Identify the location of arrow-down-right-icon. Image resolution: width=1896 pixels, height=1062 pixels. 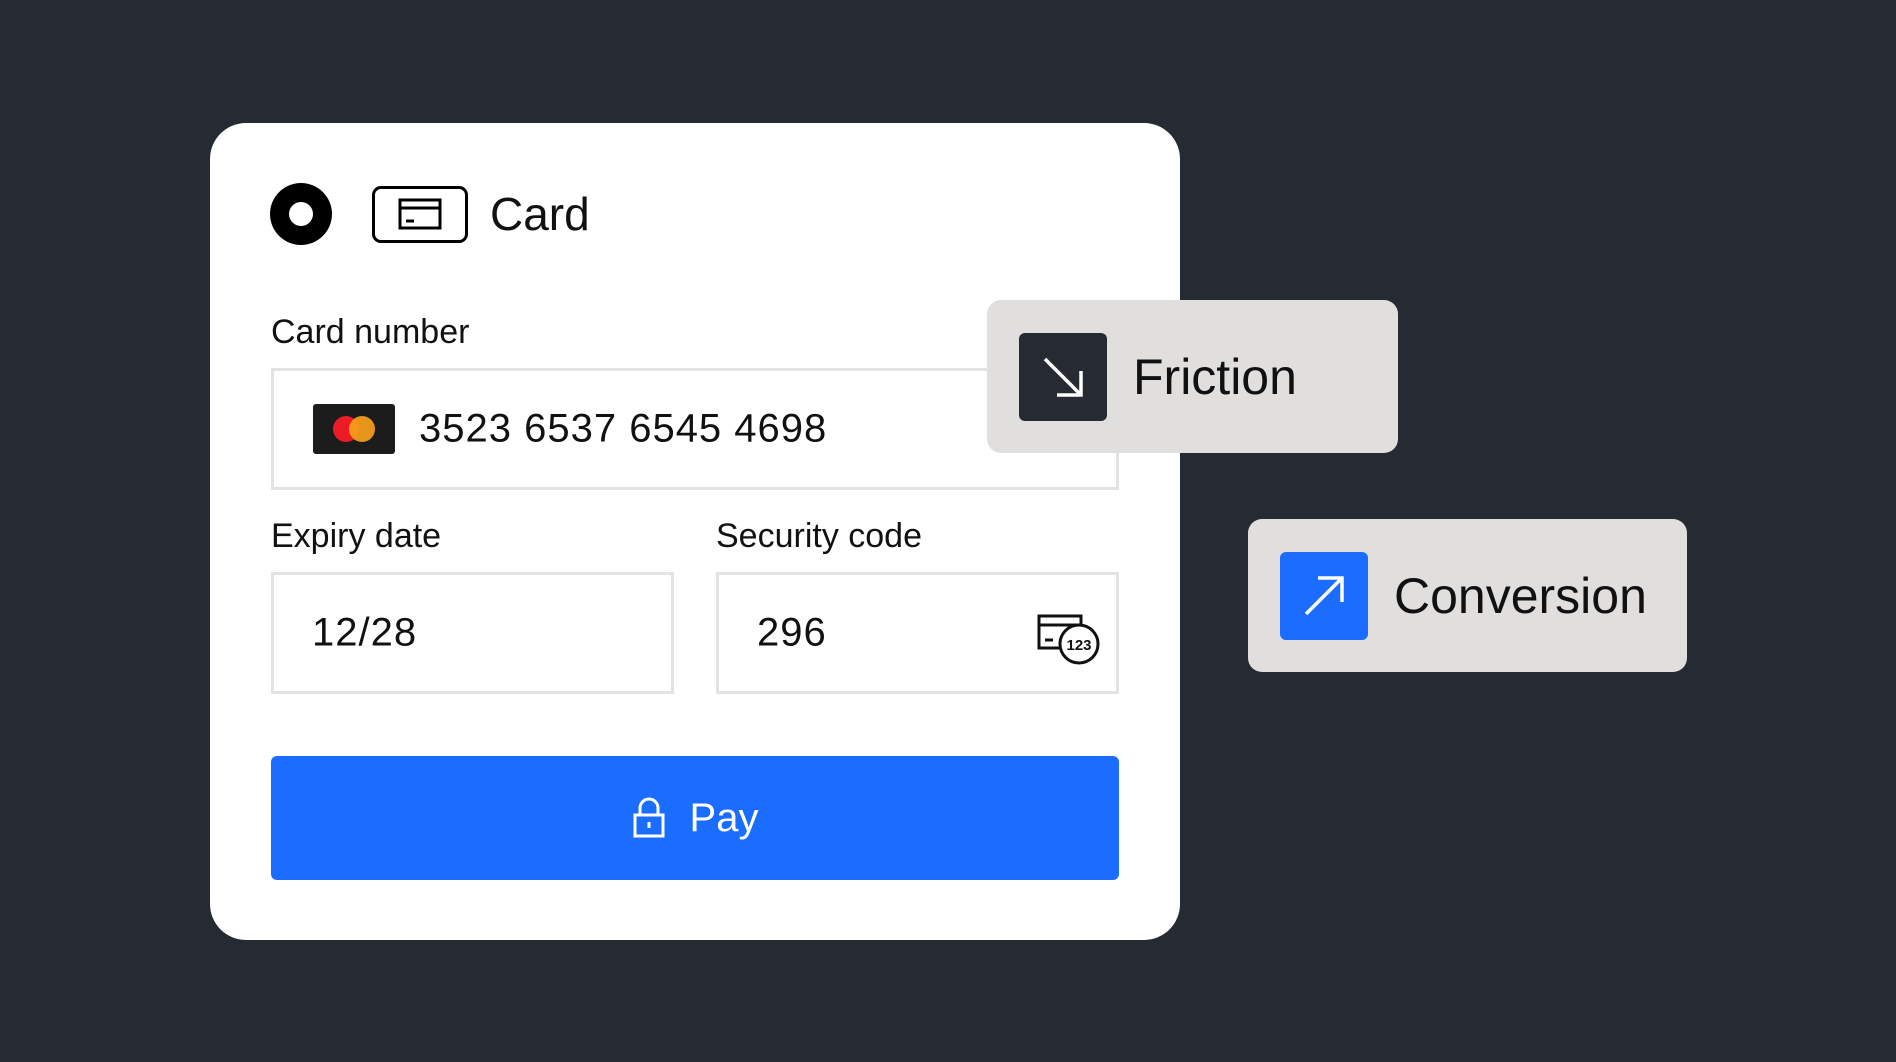
(1063, 376).